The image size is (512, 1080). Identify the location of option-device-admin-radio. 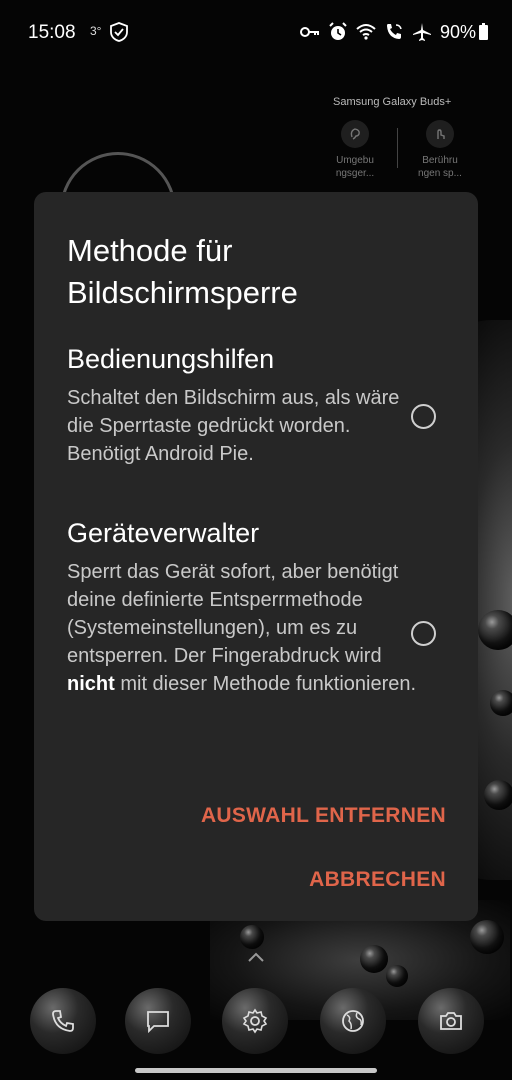
(423, 633).